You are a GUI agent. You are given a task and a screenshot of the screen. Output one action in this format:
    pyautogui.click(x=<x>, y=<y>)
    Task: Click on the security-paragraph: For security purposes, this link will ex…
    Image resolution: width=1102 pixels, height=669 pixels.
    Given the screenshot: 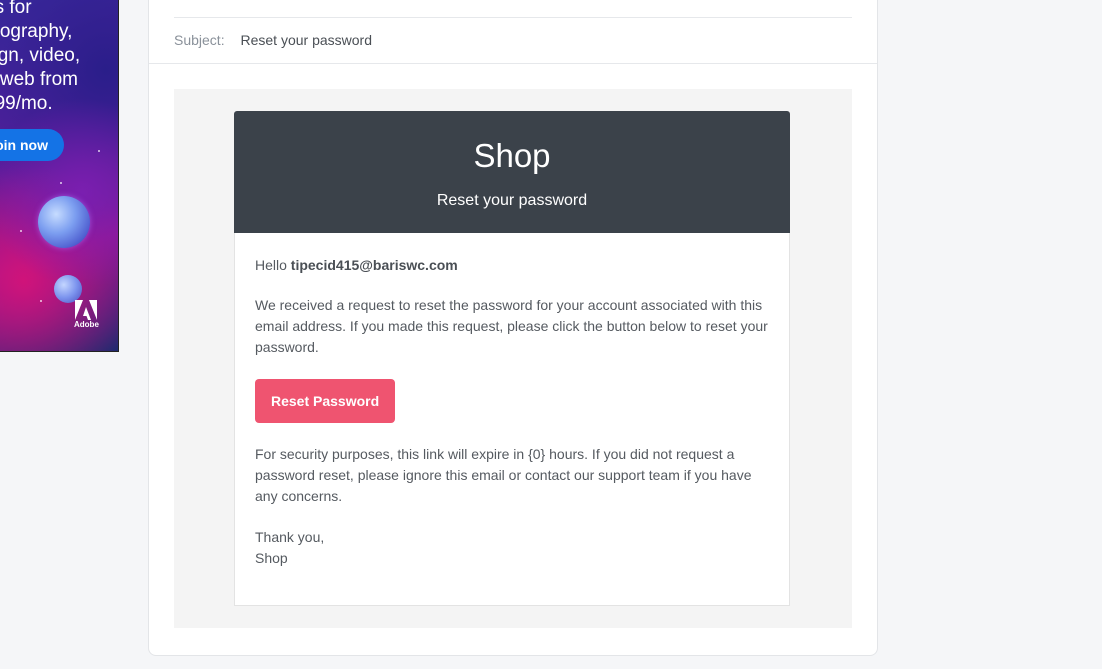 What is the action you would take?
    pyautogui.click(x=503, y=475)
    